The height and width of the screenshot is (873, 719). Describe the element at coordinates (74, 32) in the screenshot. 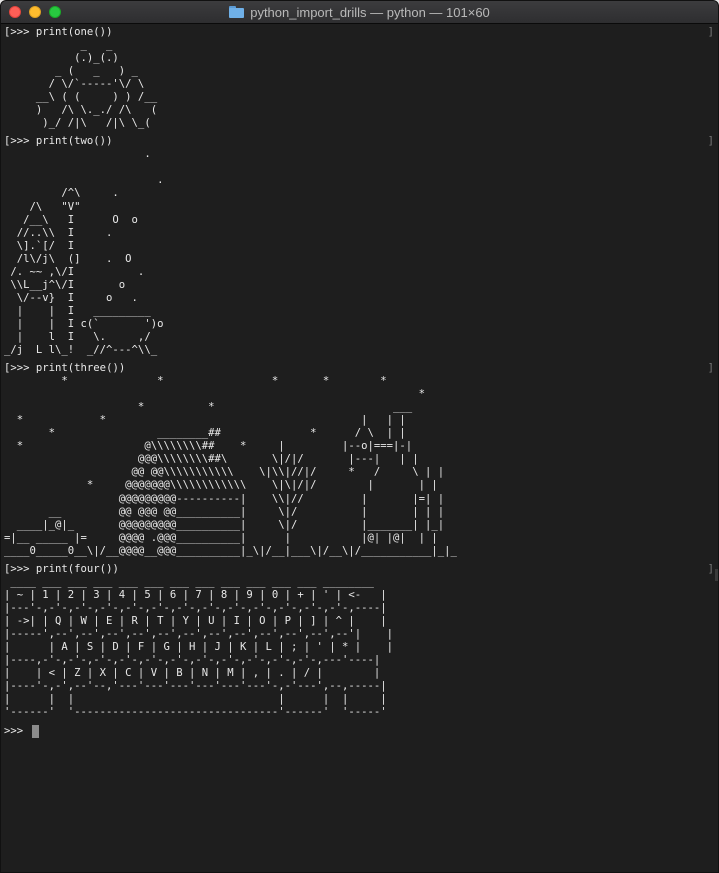

I see `command-text: print(one())` at that location.